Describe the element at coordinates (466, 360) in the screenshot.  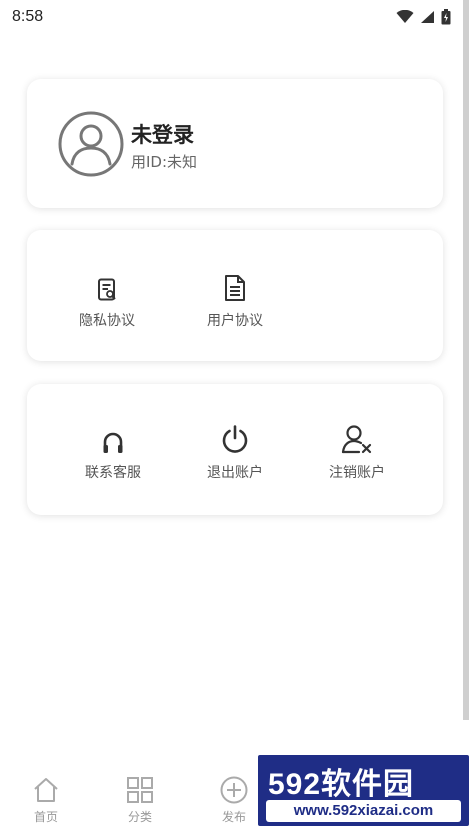
I see `scrollbar` at that location.